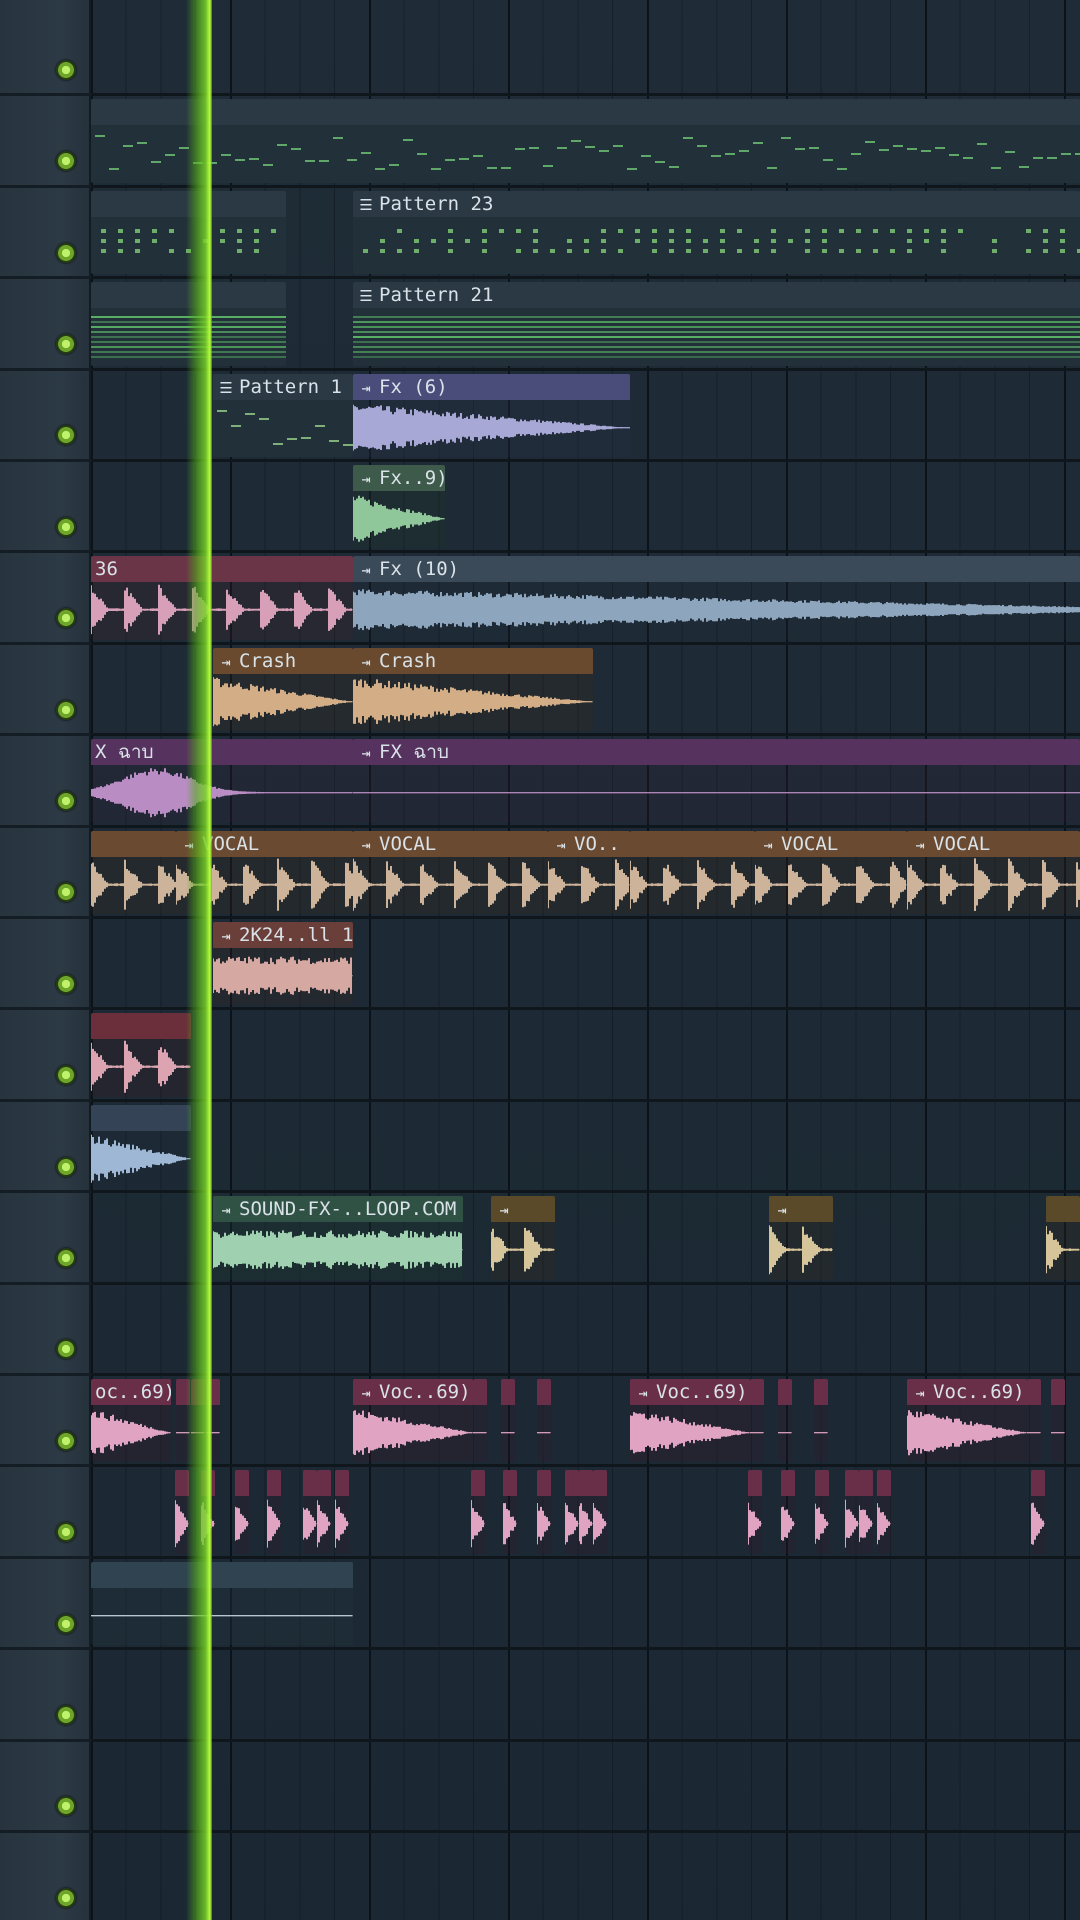 Image resolution: width=1080 pixels, height=1920 pixels. What do you see at coordinates (283, 415) in the screenshot?
I see `pattern-clip: ☰ Pattern 1` at bounding box center [283, 415].